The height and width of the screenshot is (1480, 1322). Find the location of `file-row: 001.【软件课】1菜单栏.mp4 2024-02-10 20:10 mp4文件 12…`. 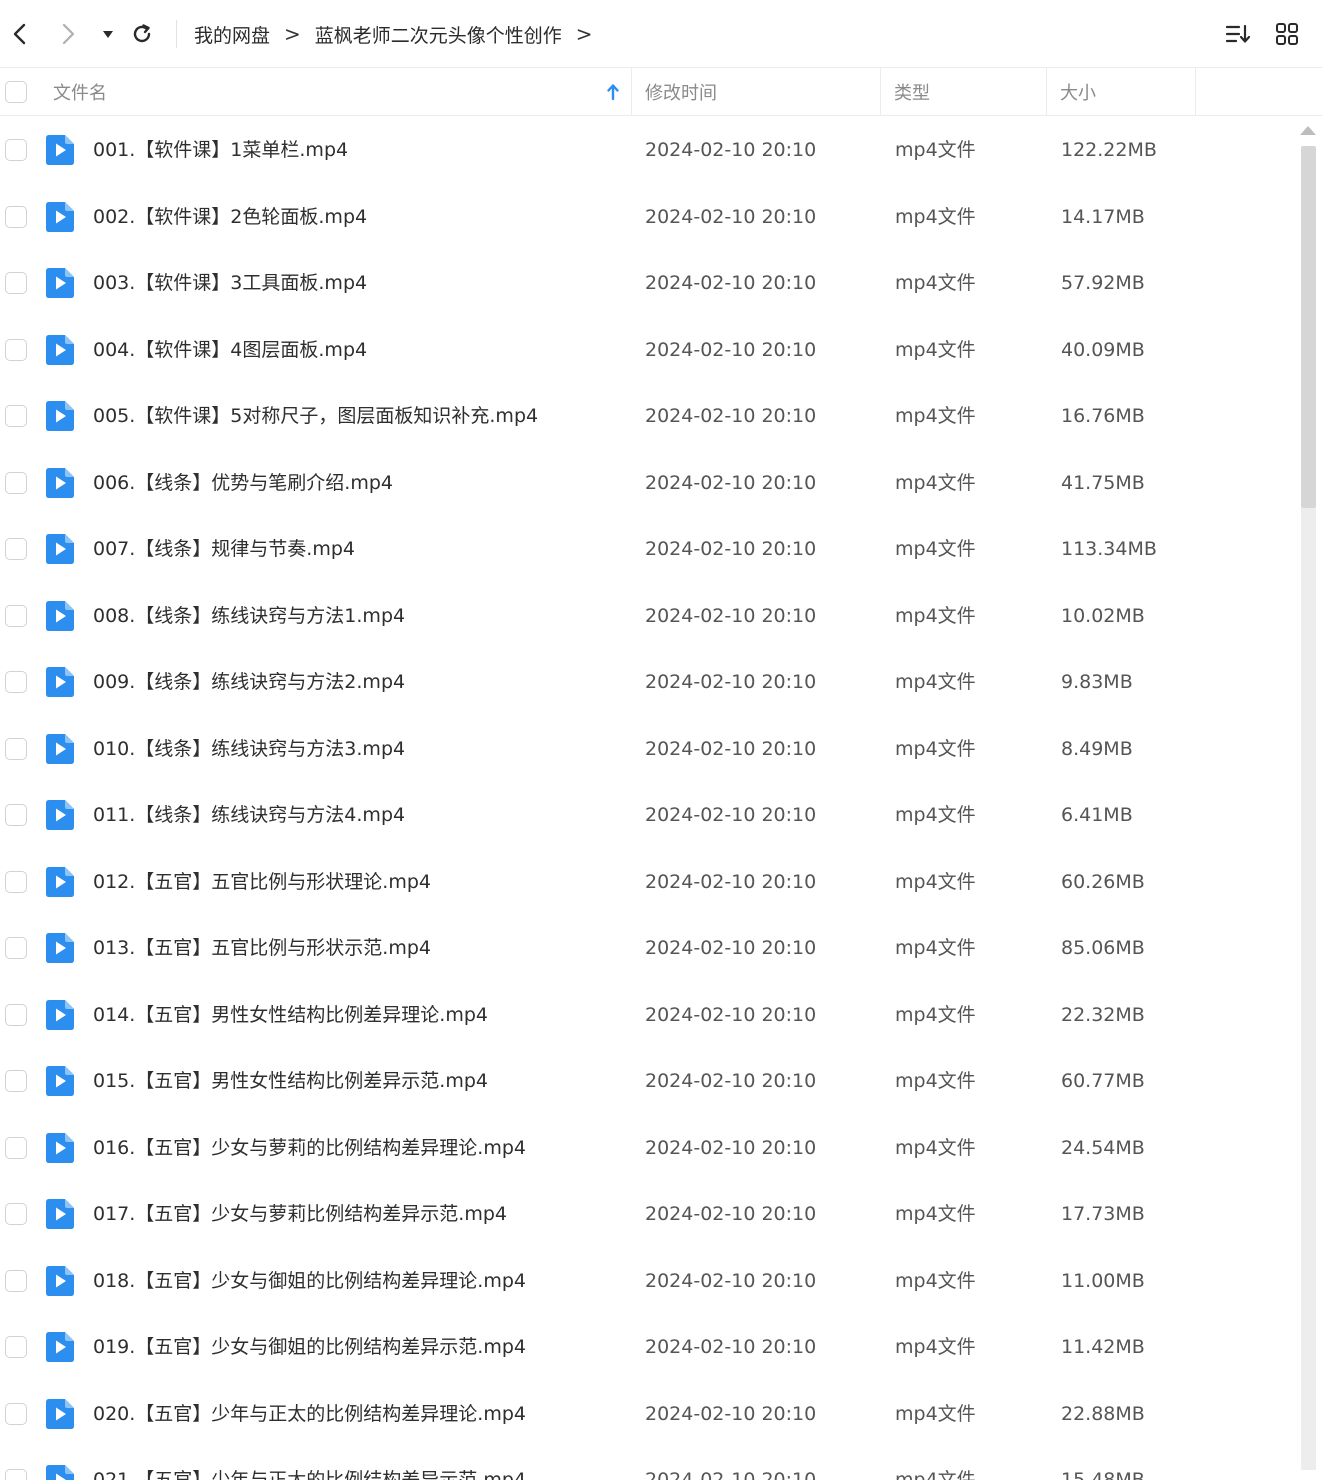

file-row: 001.【软件课】1菜单栏.mp4 2024-02-10 20:10 mp4文件 12… is located at coordinates (649, 150).